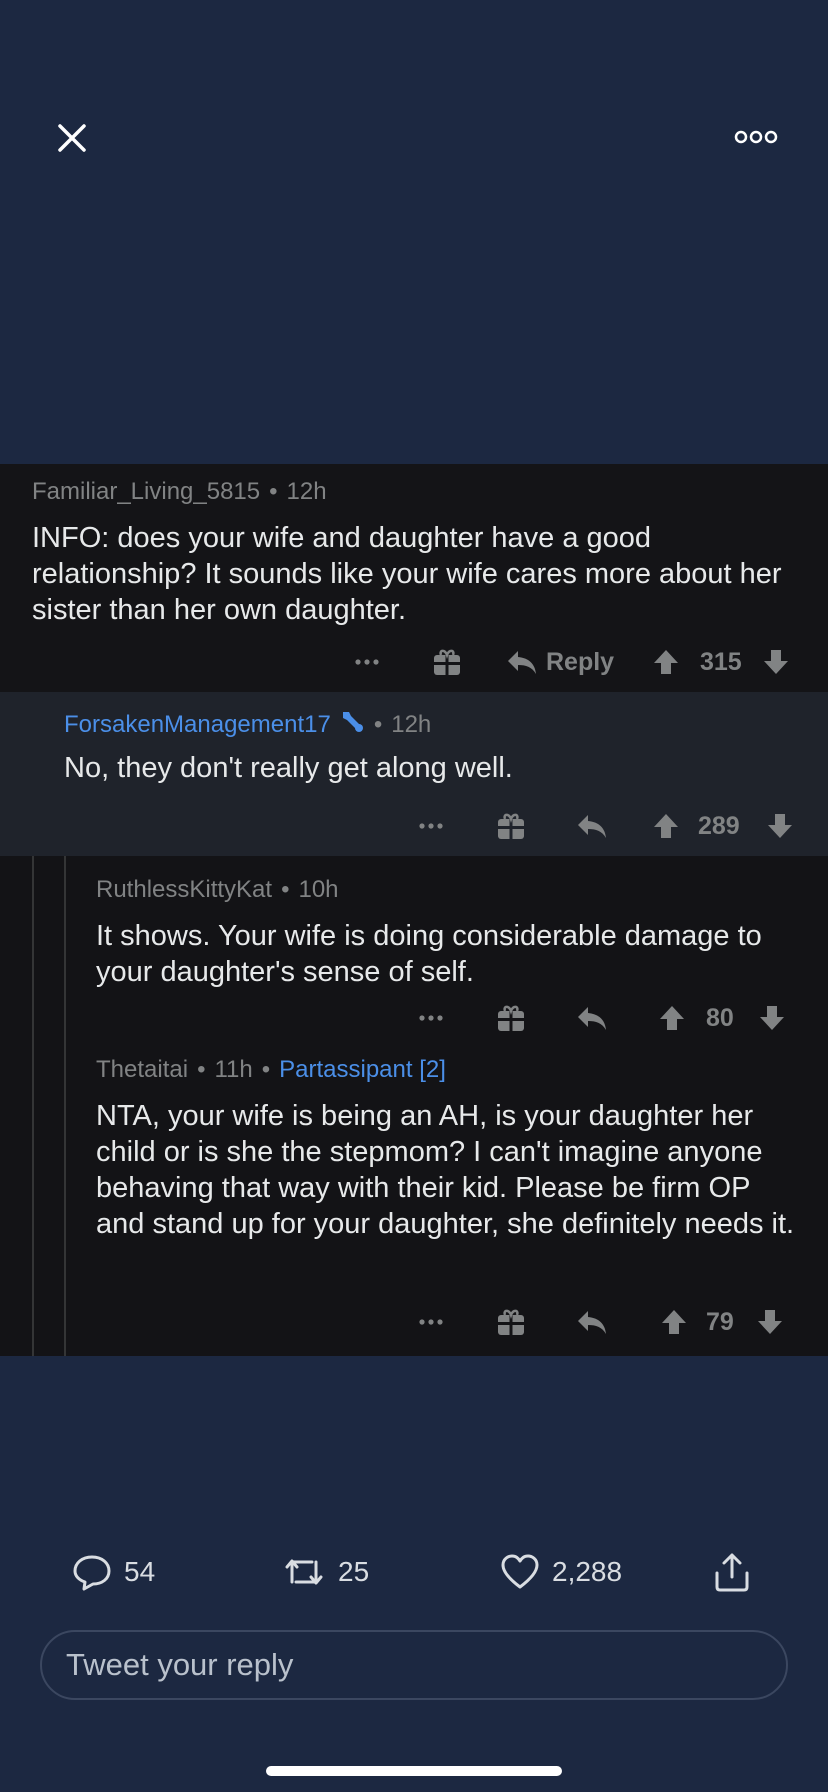 The height and width of the screenshot is (1792, 828). Describe the element at coordinates (318, 889) in the screenshot. I see `comment-time: 10h` at that location.